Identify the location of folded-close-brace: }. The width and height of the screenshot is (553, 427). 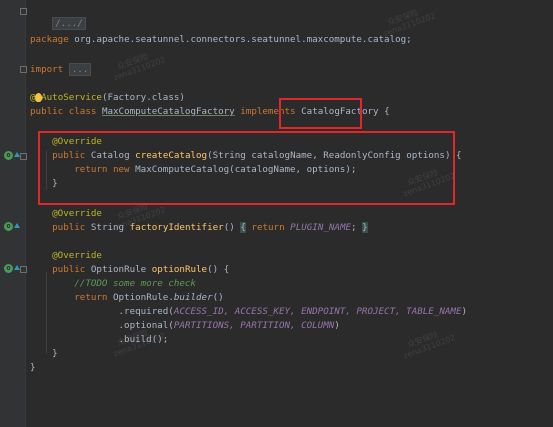
(365, 227).